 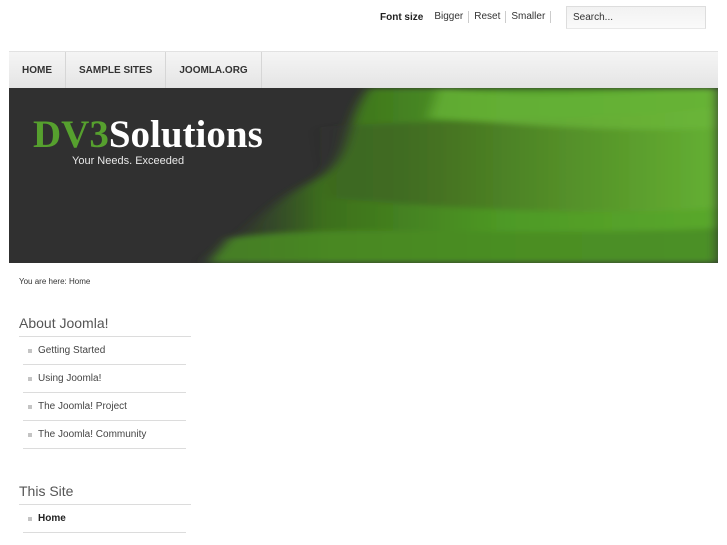 I want to click on this-site-list: Home, so click(x=105, y=519).